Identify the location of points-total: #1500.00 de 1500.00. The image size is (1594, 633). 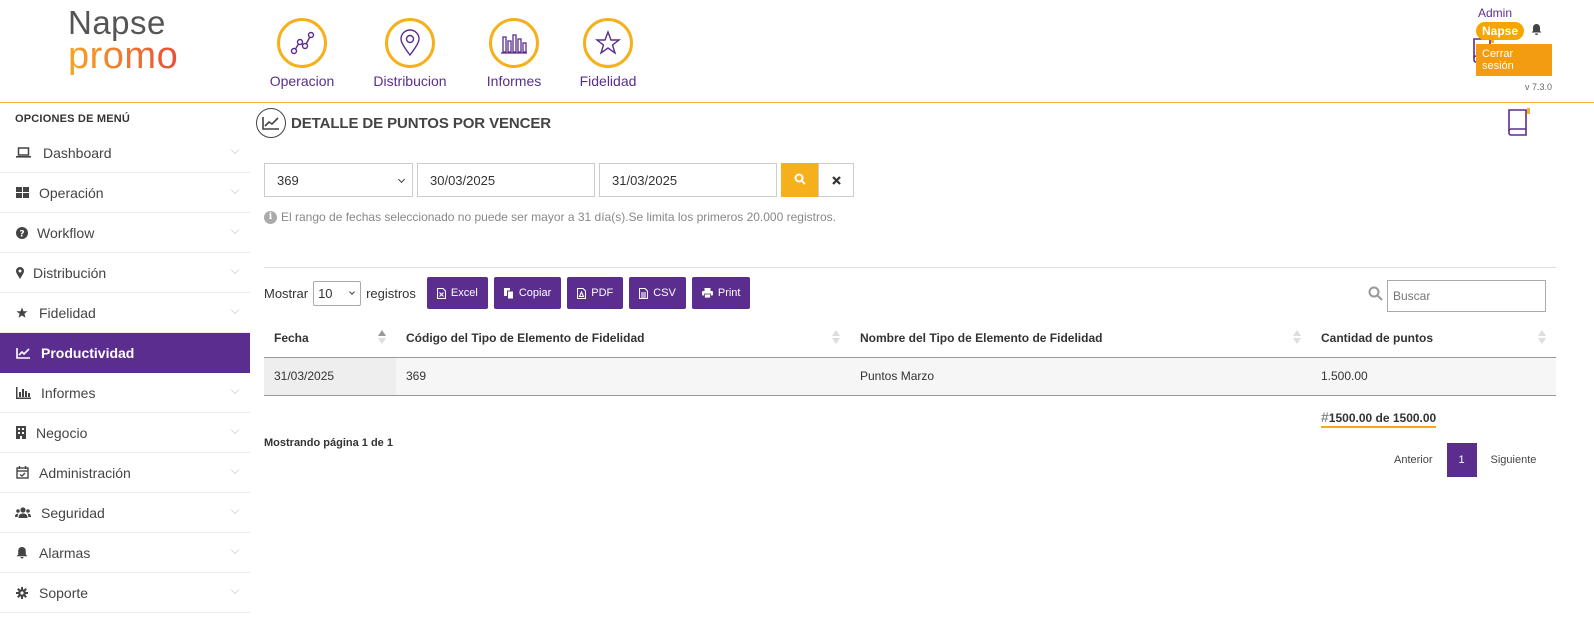
(1379, 418).